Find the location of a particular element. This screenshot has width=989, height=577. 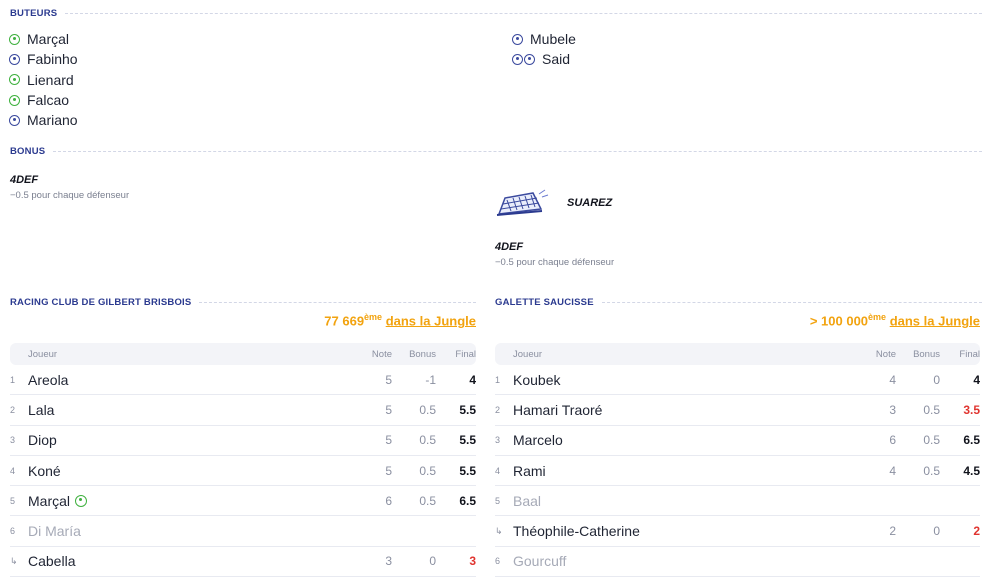

table-row: 4 Koné 5 0.5 5.5 is located at coordinates (243, 471).